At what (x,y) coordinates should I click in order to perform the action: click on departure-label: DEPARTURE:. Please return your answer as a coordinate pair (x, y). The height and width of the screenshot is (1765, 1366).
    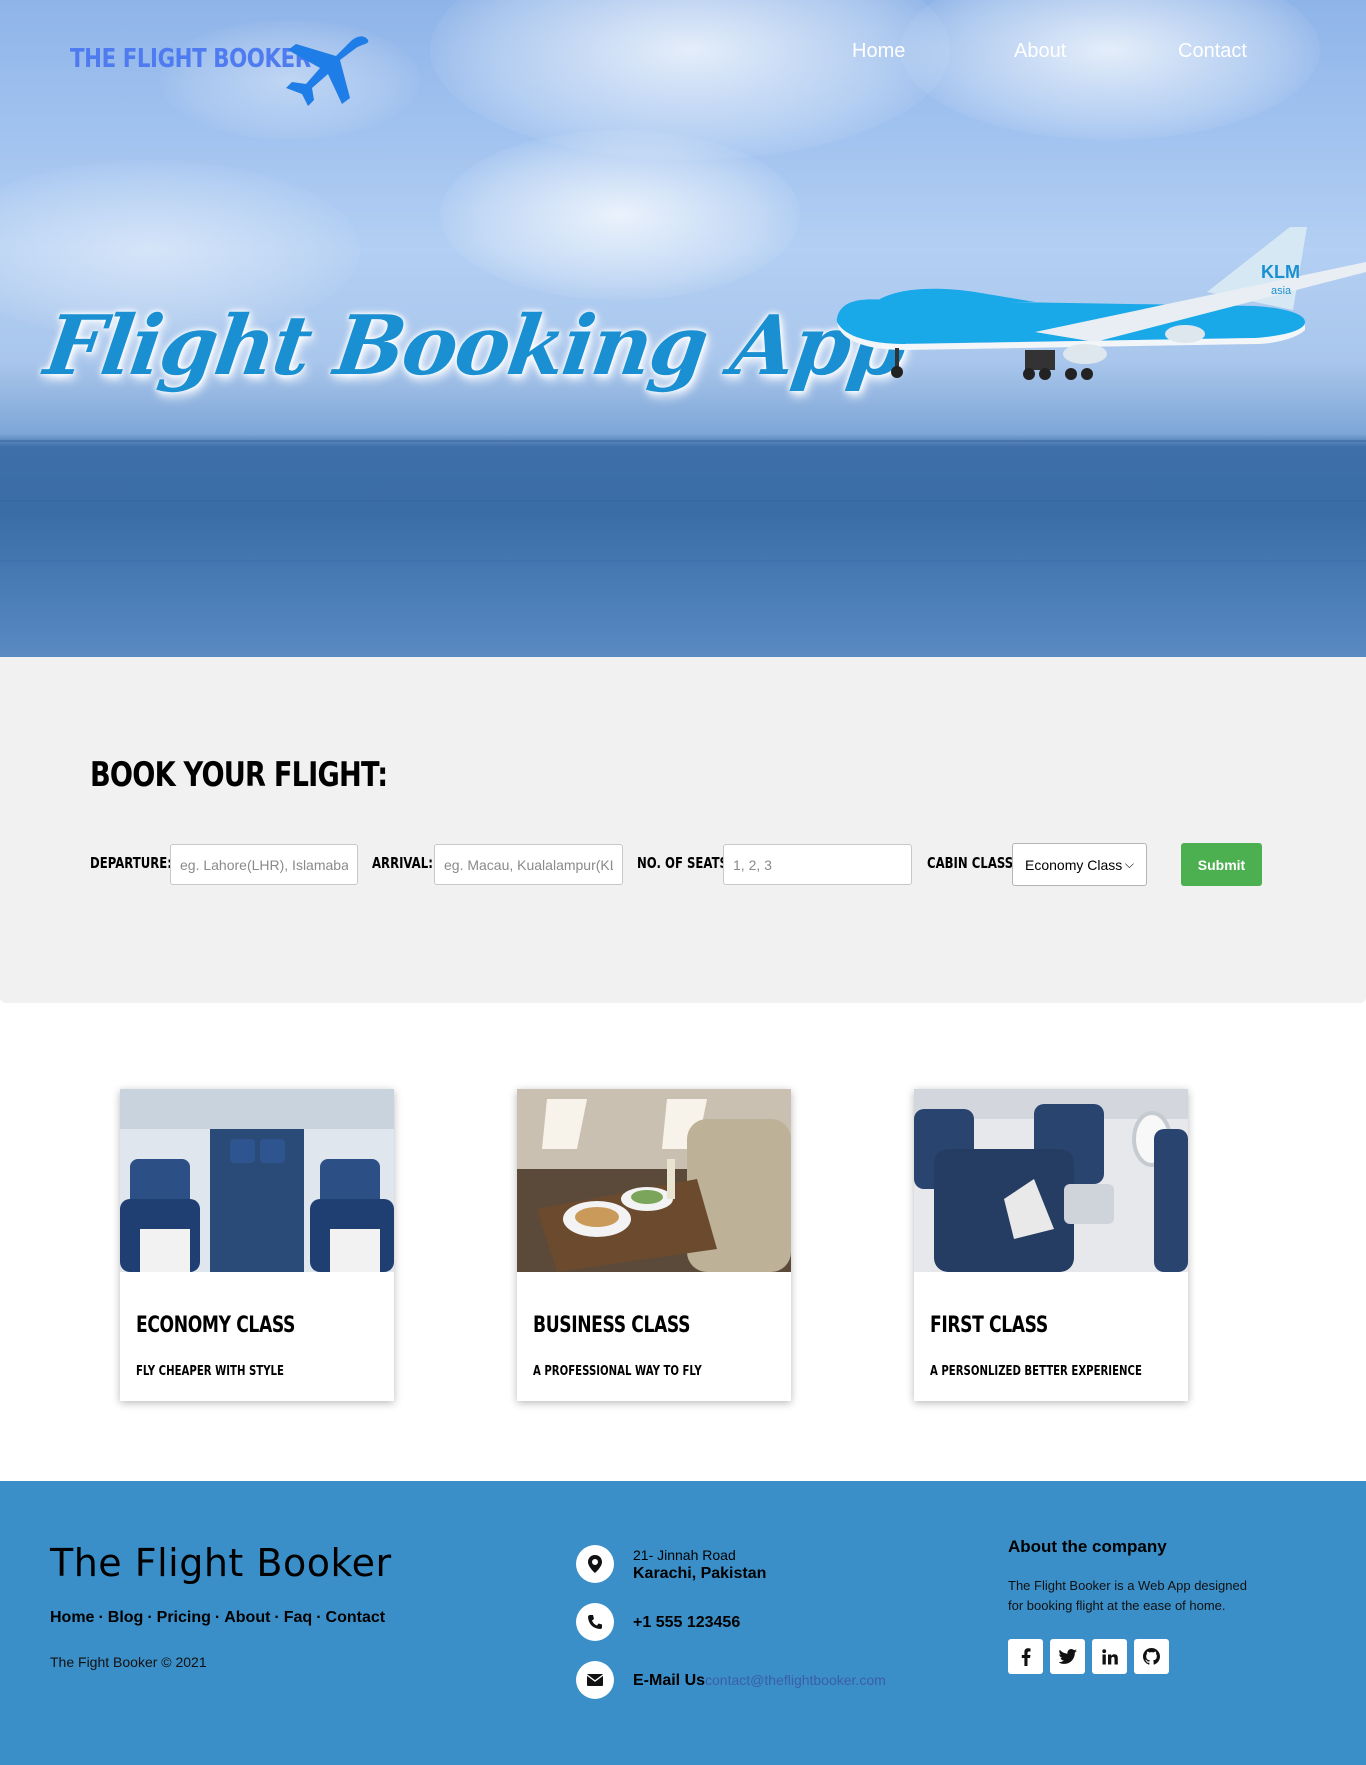
    Looking at the image, I should click on (131, 863).